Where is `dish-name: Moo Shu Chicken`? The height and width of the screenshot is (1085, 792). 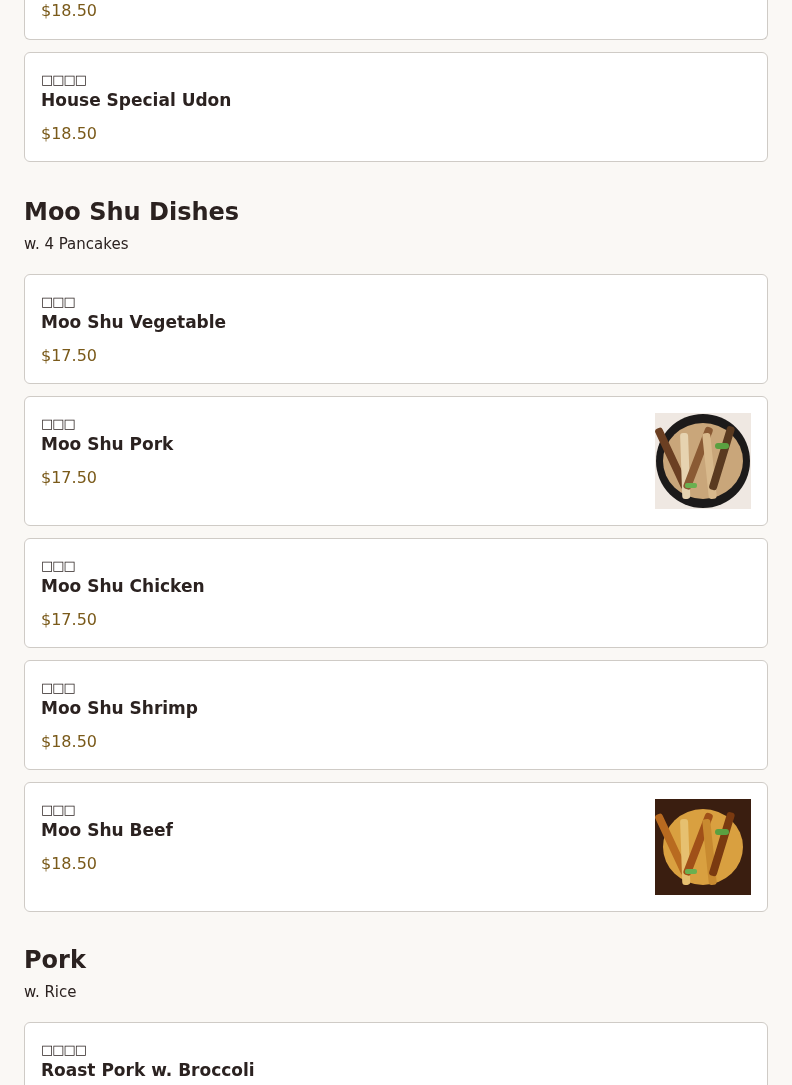
dish-name: Moo Shu Chicken is located at coordinates (123, 586).